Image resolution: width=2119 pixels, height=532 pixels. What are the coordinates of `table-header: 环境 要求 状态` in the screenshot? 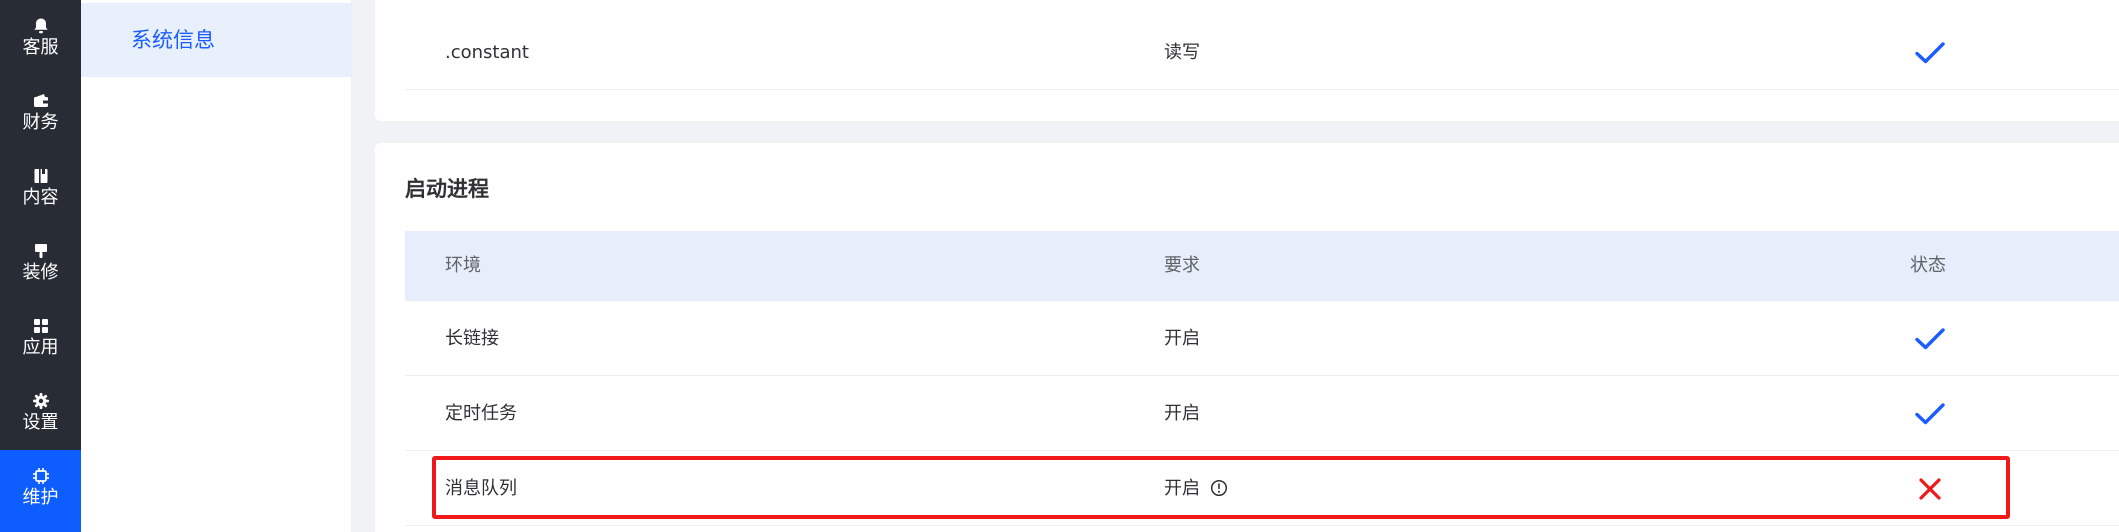 It's located at (1262, 266).